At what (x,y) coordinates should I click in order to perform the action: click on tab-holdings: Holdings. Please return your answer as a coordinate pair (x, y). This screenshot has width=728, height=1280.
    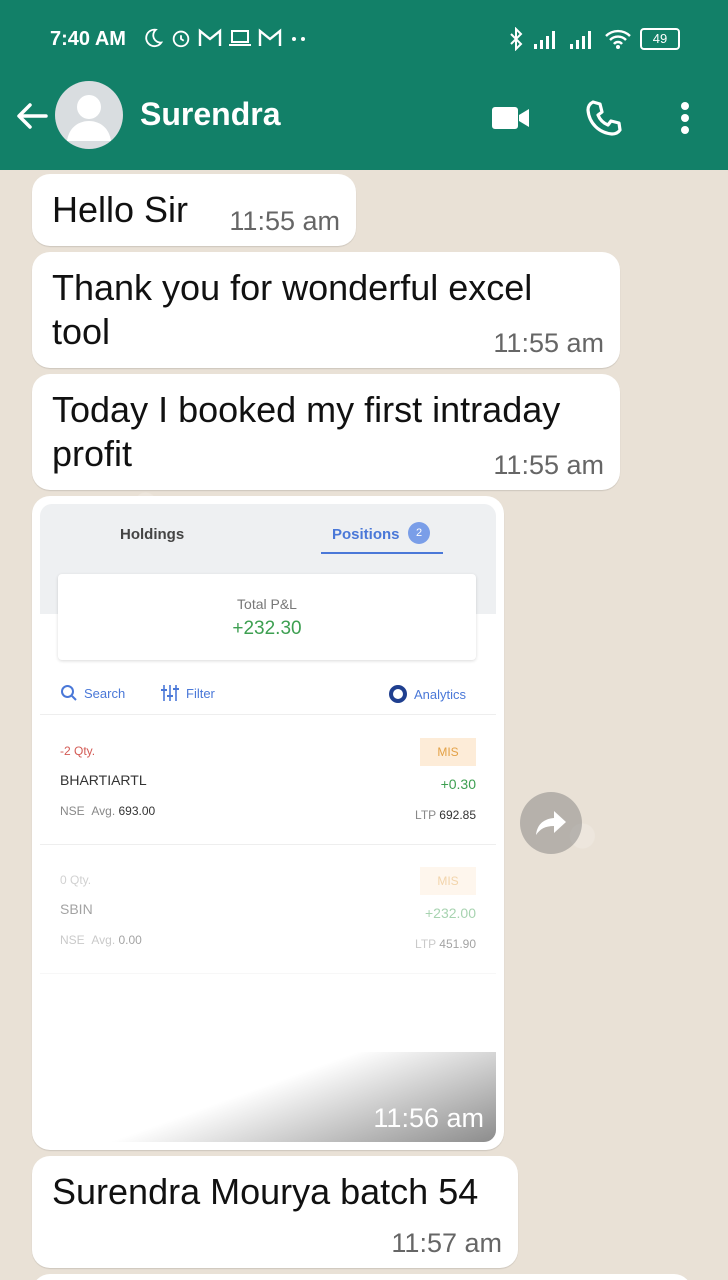
    Looking at the image, I should click on (152, 534).